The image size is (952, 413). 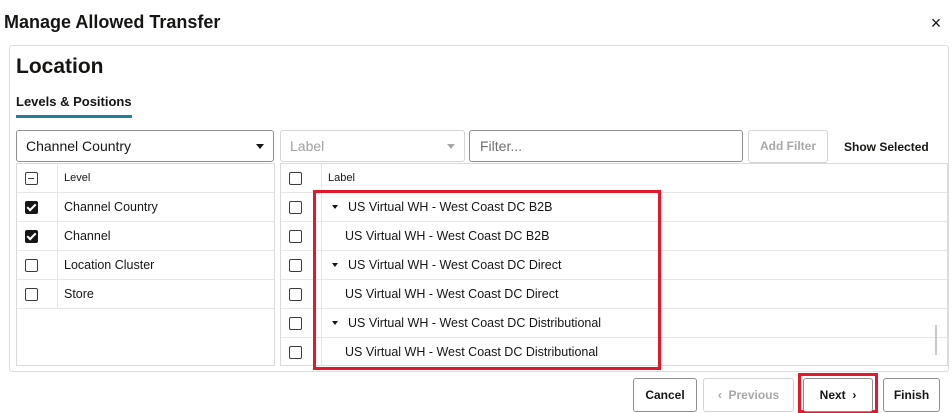 What do you see at coordinates (109, 265) in the screenshot?
I see `level-label: Location Cluster` at bounding box center [109, 265].